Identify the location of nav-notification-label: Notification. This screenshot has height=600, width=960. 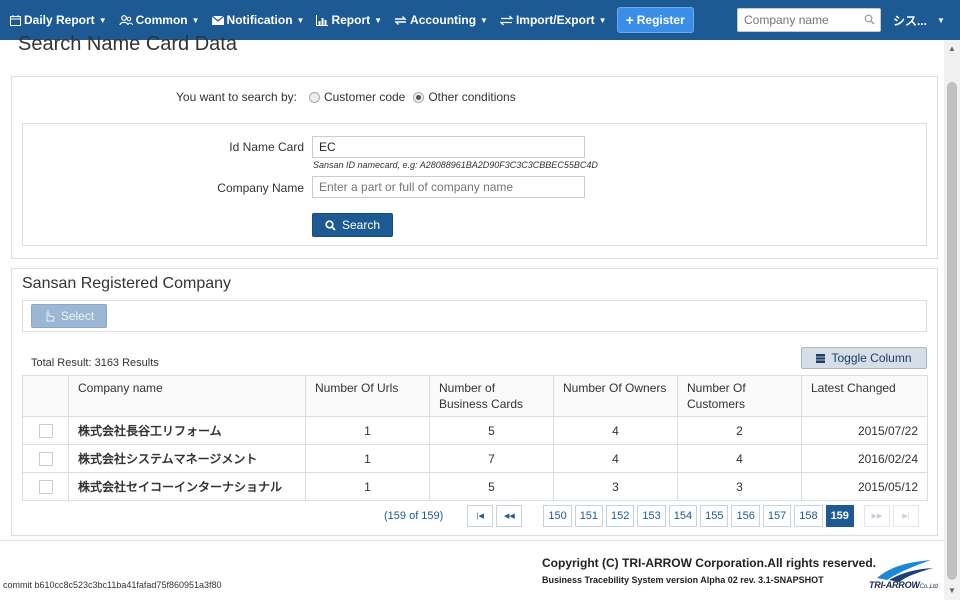
(259, 20).